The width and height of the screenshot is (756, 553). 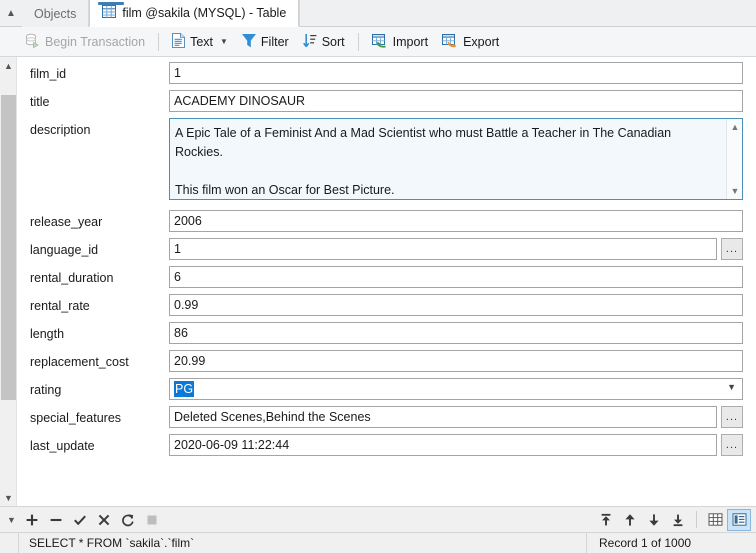 What do you see at coordinates (739, 519) in the screenshot?
I see `form-view-toggle` at bounding box center [739, 519].